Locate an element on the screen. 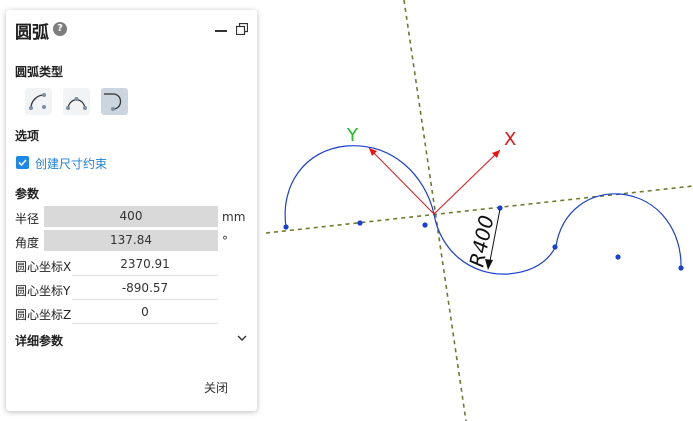  center-x-value: 2370.91 is located at coordinates (145, 265).